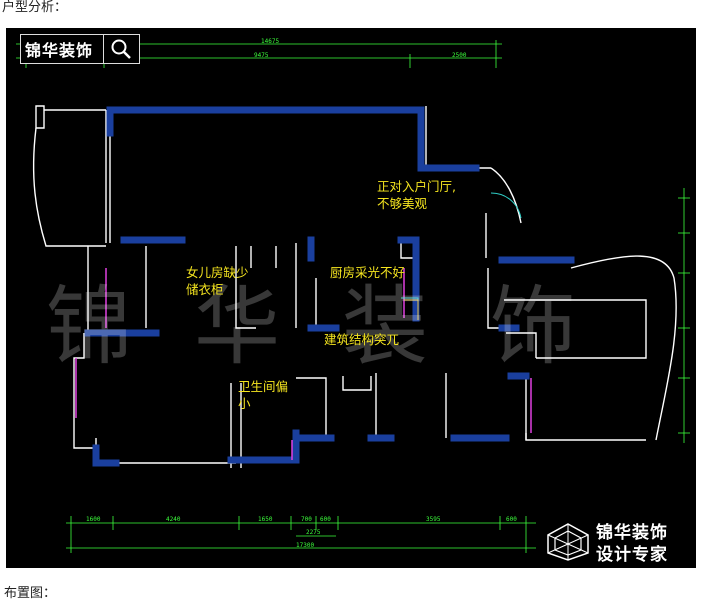  I want to click on dim-bottom-sub: 2275, so click(313, 532).